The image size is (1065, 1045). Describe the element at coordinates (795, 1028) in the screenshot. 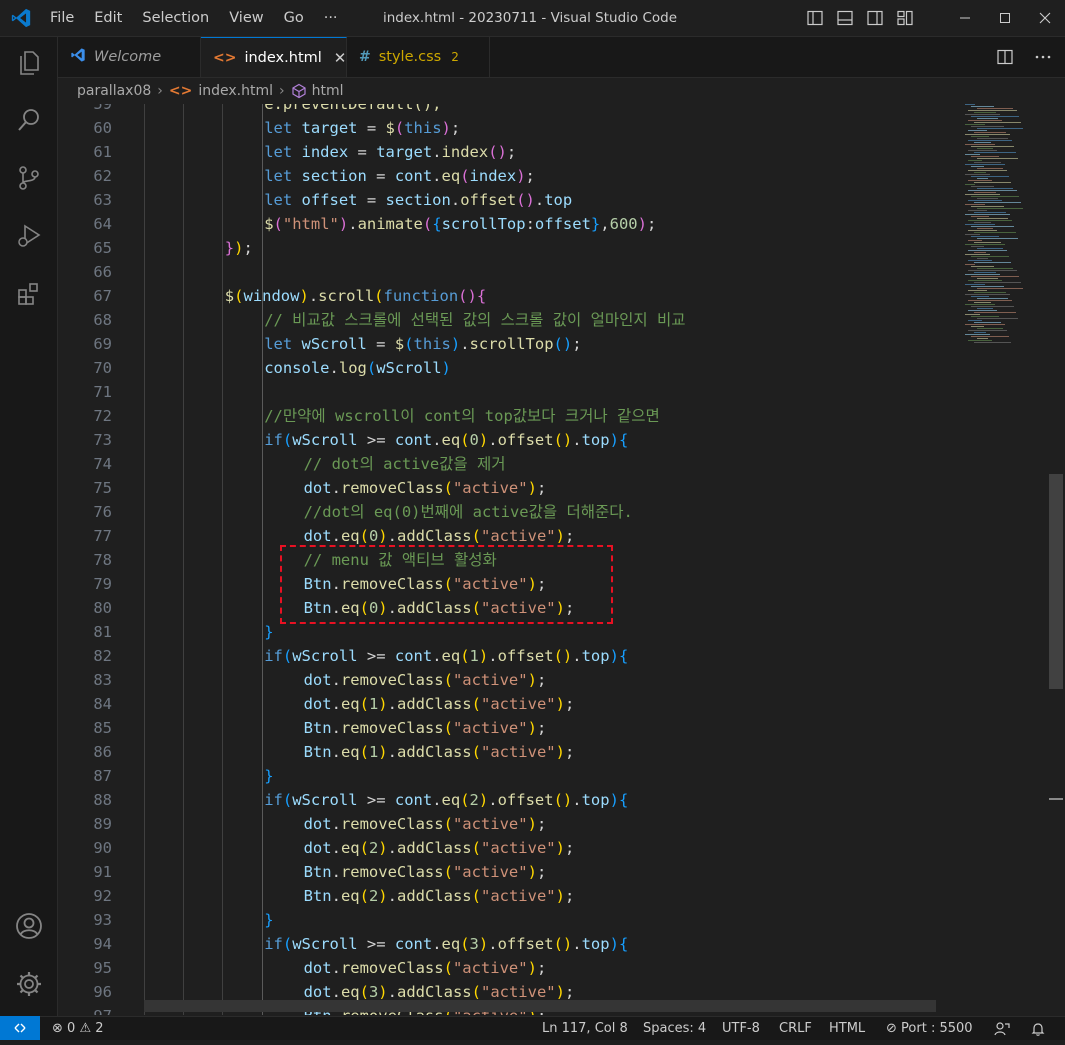

I see `end-of-line: CRLF` at that location.